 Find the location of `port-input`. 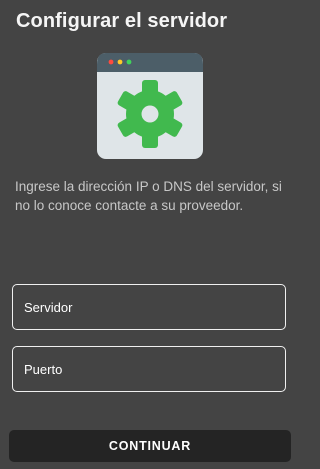

port-input is located at coordinates (149, 369).